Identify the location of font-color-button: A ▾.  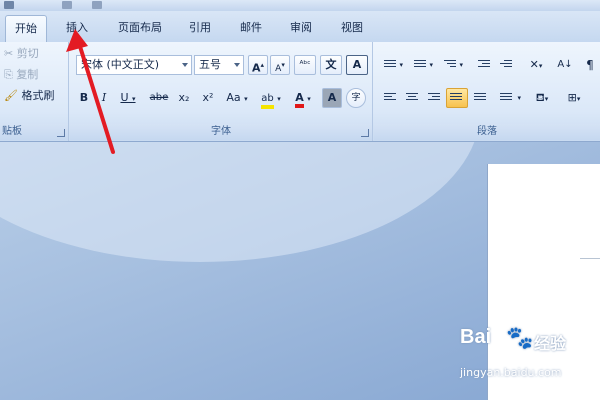
(303, 98).